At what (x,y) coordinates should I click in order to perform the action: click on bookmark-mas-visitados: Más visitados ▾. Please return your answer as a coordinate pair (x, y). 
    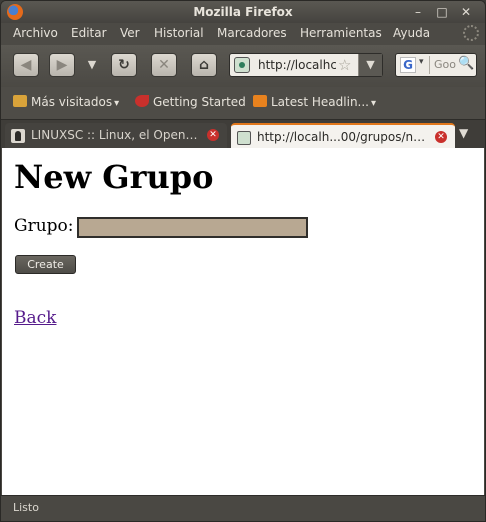
    Looking at the image, I should click on (66, 102).